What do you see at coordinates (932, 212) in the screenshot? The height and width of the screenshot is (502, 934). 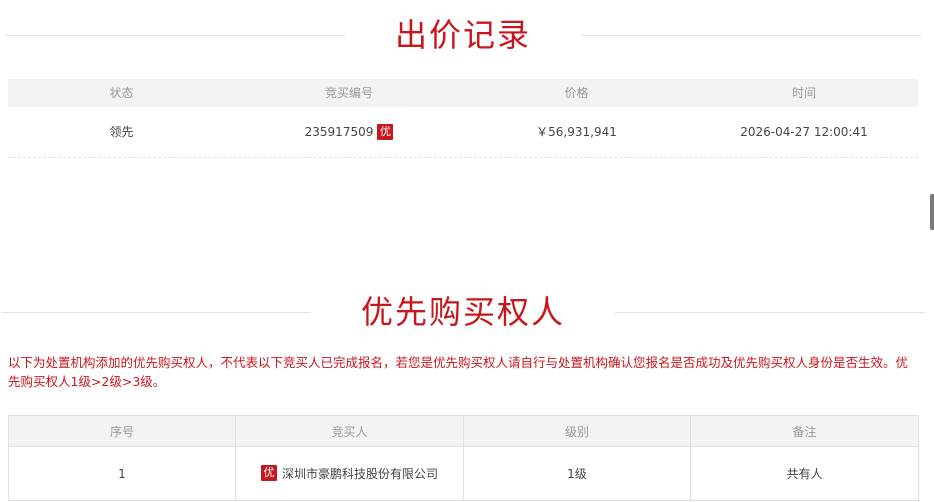 I see `page-scrollbar` at bounding box center [932, 212].